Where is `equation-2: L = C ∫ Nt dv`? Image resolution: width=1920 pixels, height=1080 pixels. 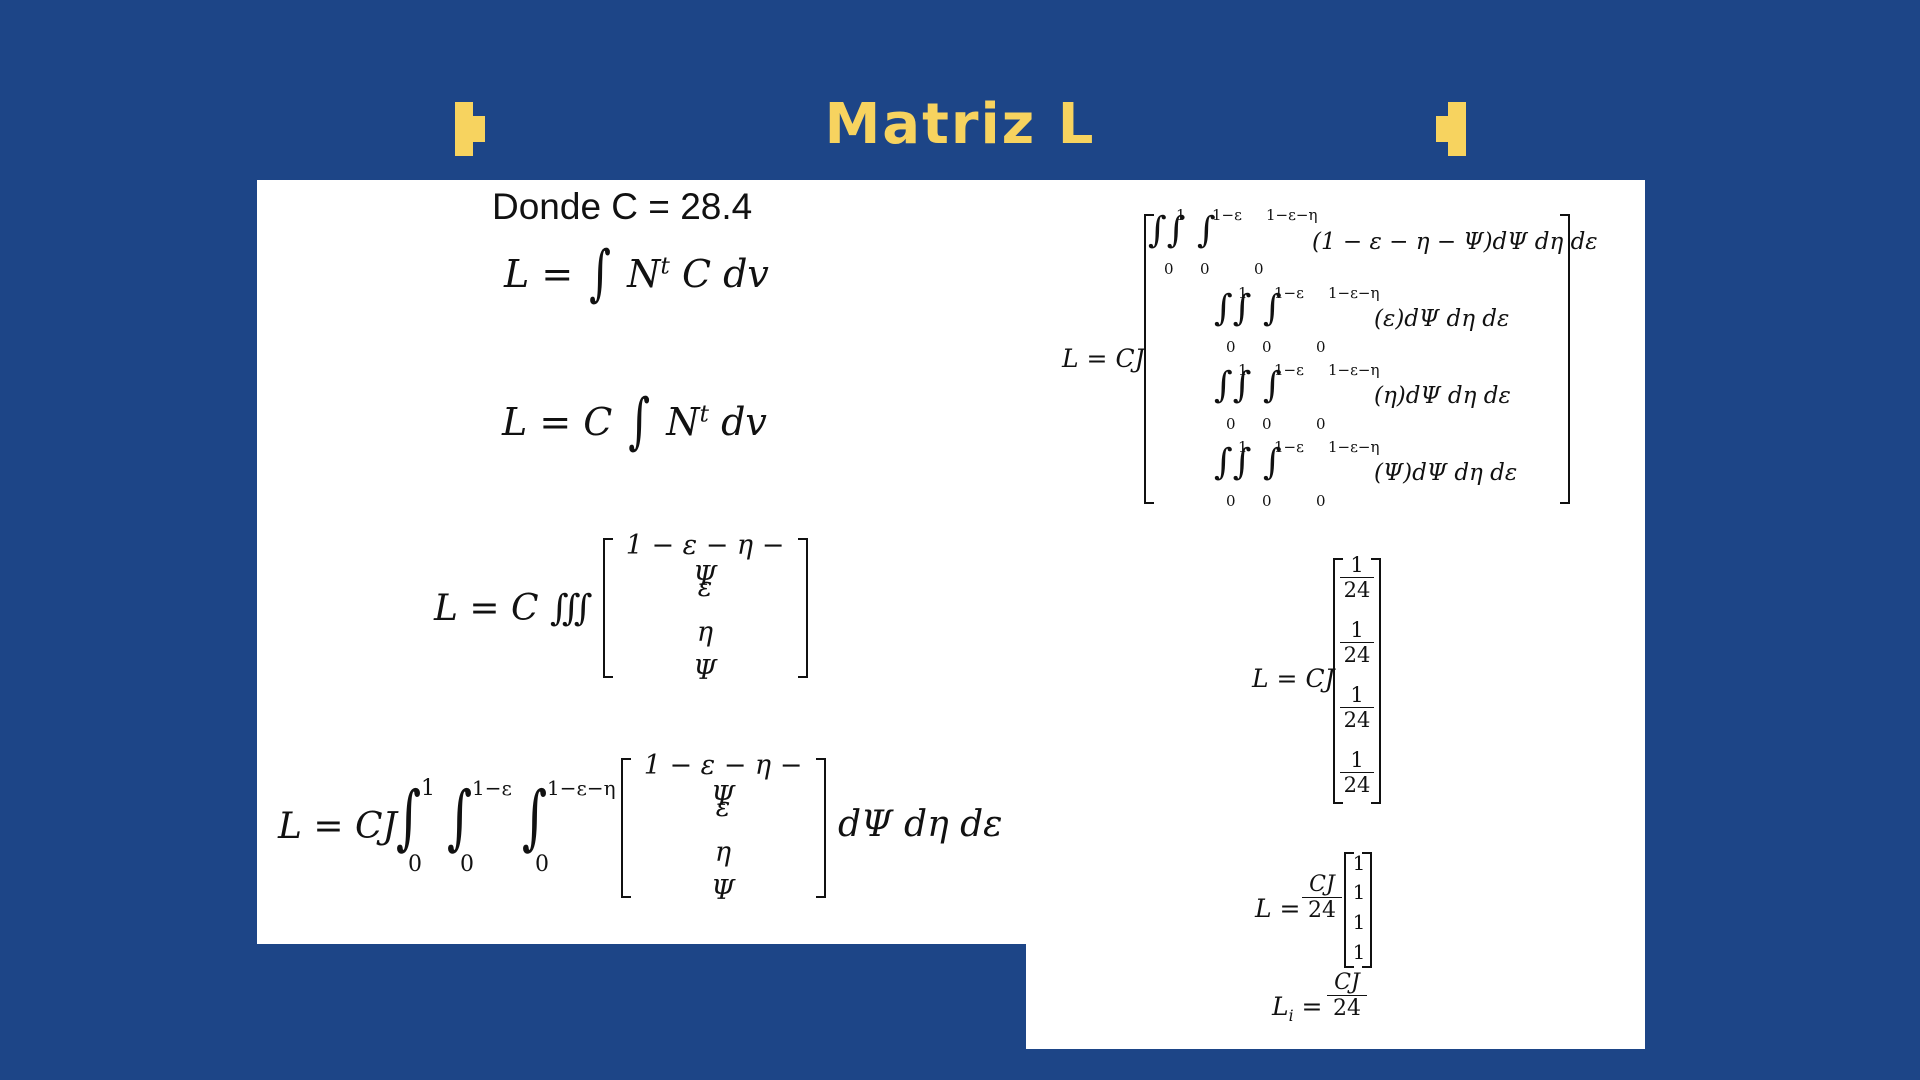
equation-2: L = C ∫ Nt dv is located at coordinates (634, 420).